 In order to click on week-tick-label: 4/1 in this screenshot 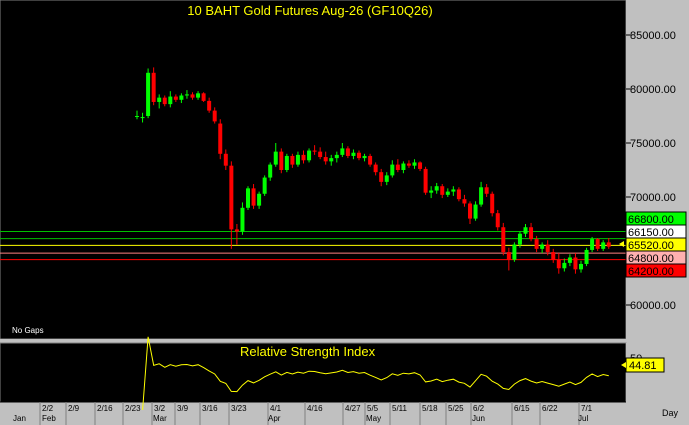, I will do `click(276, 408)`.